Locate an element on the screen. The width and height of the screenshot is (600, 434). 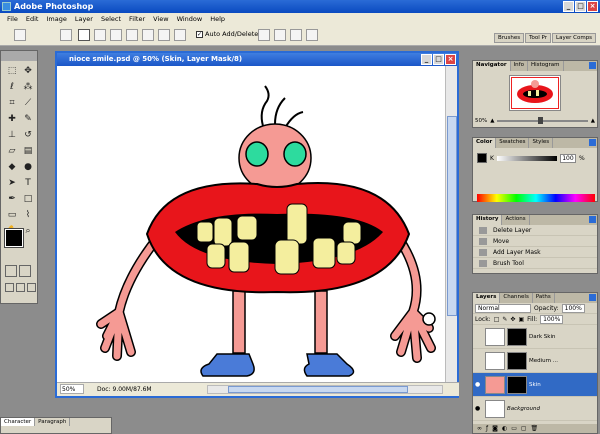
menu-image: Image is located at coordinates (56, 19).